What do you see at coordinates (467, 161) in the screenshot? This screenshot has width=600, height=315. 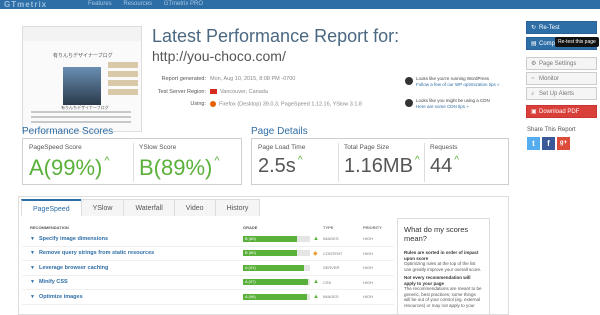 I see `requests-cell: Requests 44 ^` at bounding box center [467, 161].